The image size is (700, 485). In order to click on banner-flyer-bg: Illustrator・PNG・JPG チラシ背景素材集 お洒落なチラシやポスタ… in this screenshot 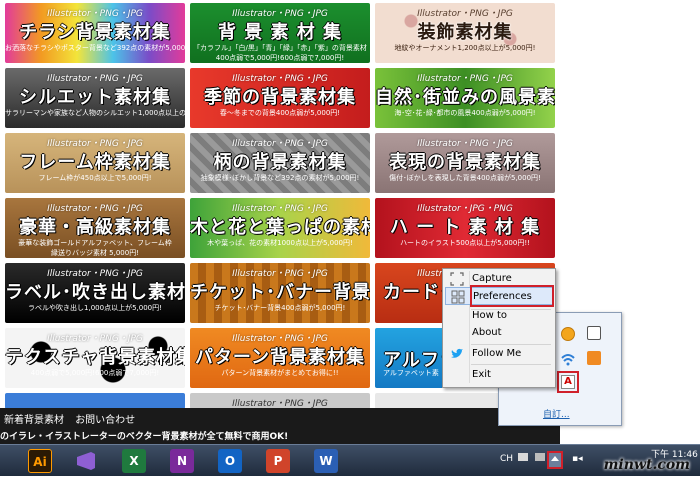, I will do `click(95, 33)`.